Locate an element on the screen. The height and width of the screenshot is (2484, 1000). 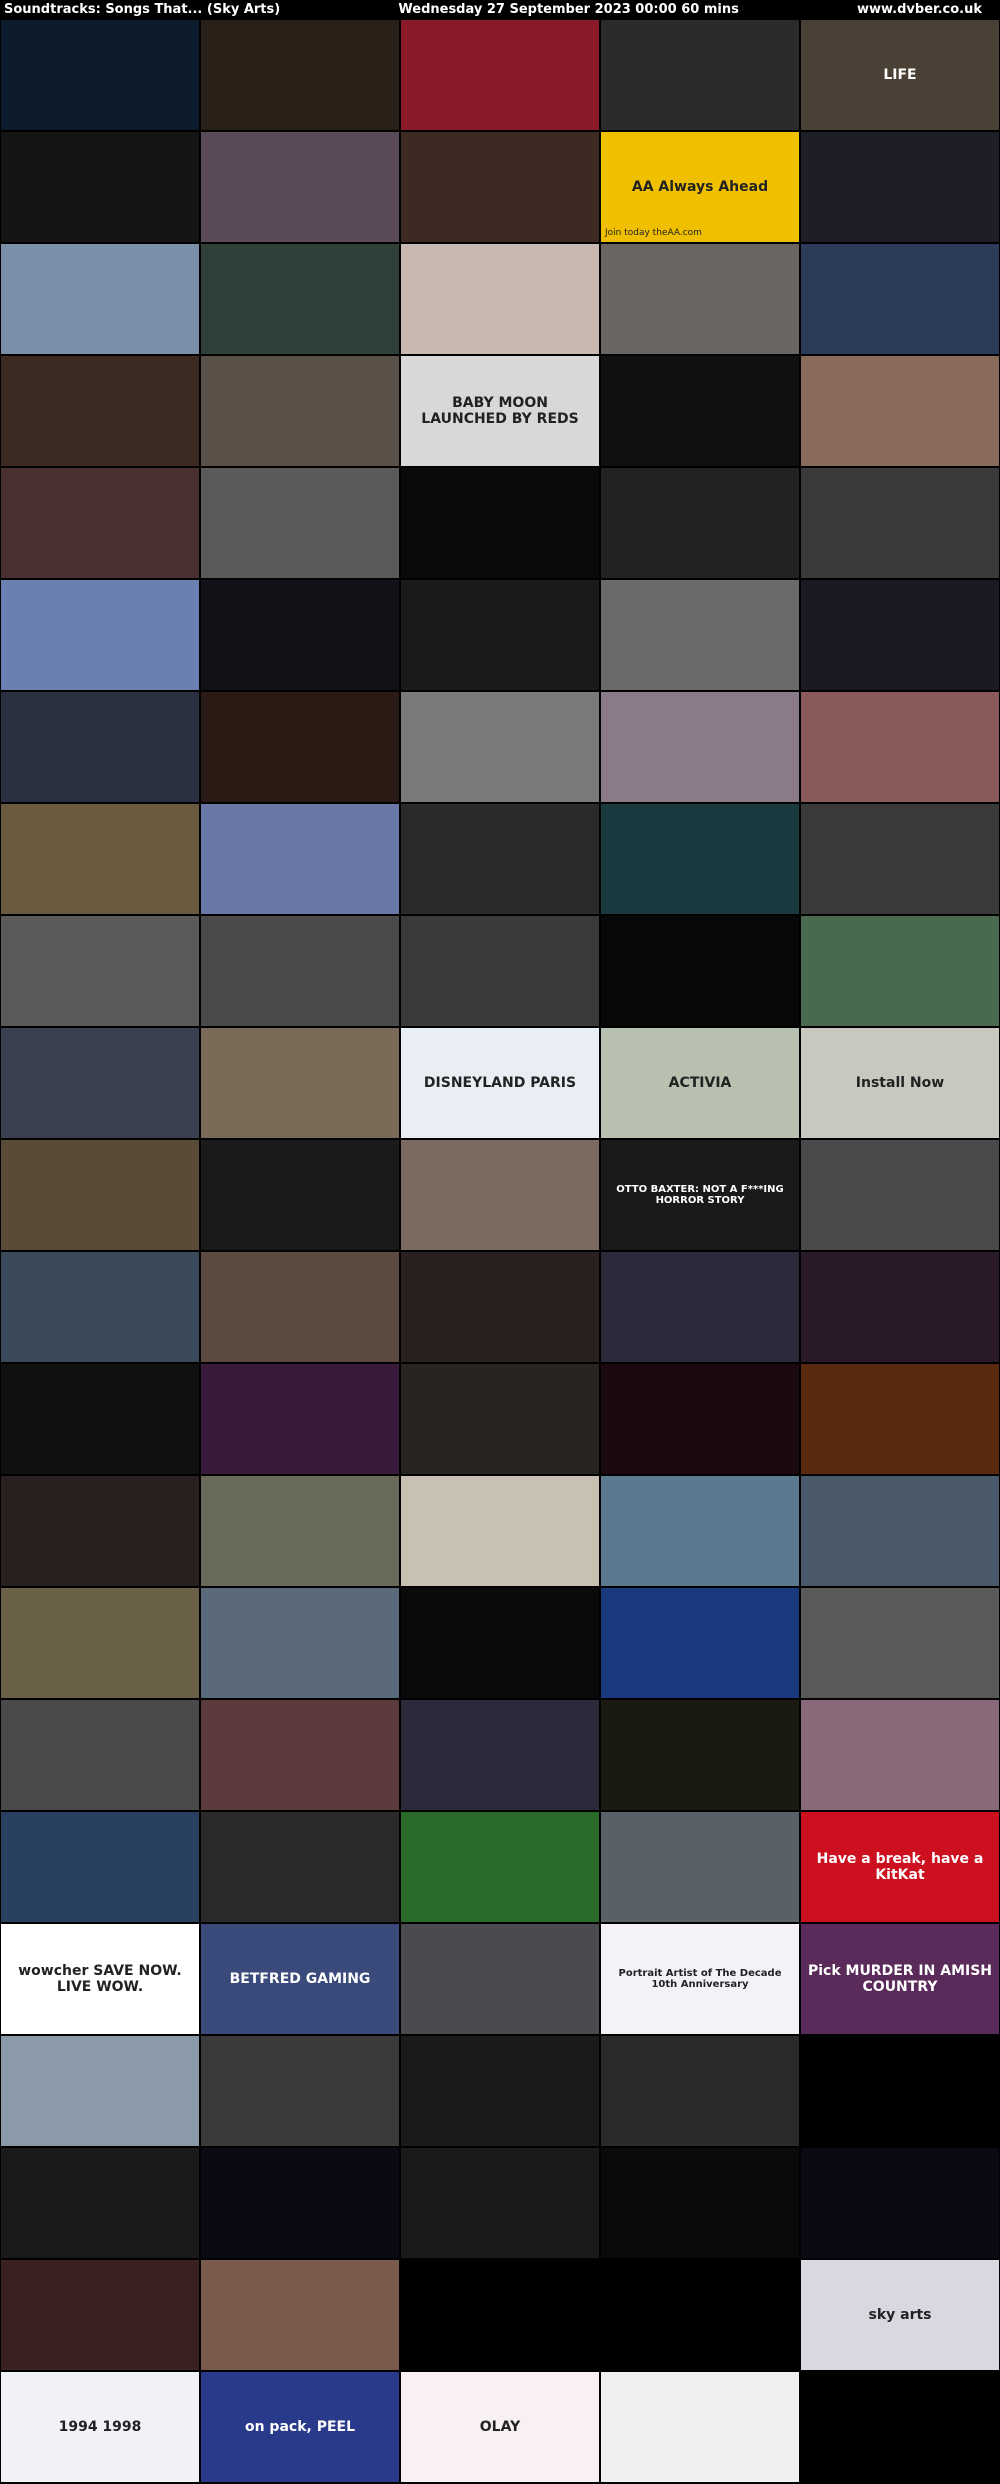
video-frame-thumbnail: OTTO BAXTER: NOT A F***ING HORROR STORY is located at coordinates (700, 1195).